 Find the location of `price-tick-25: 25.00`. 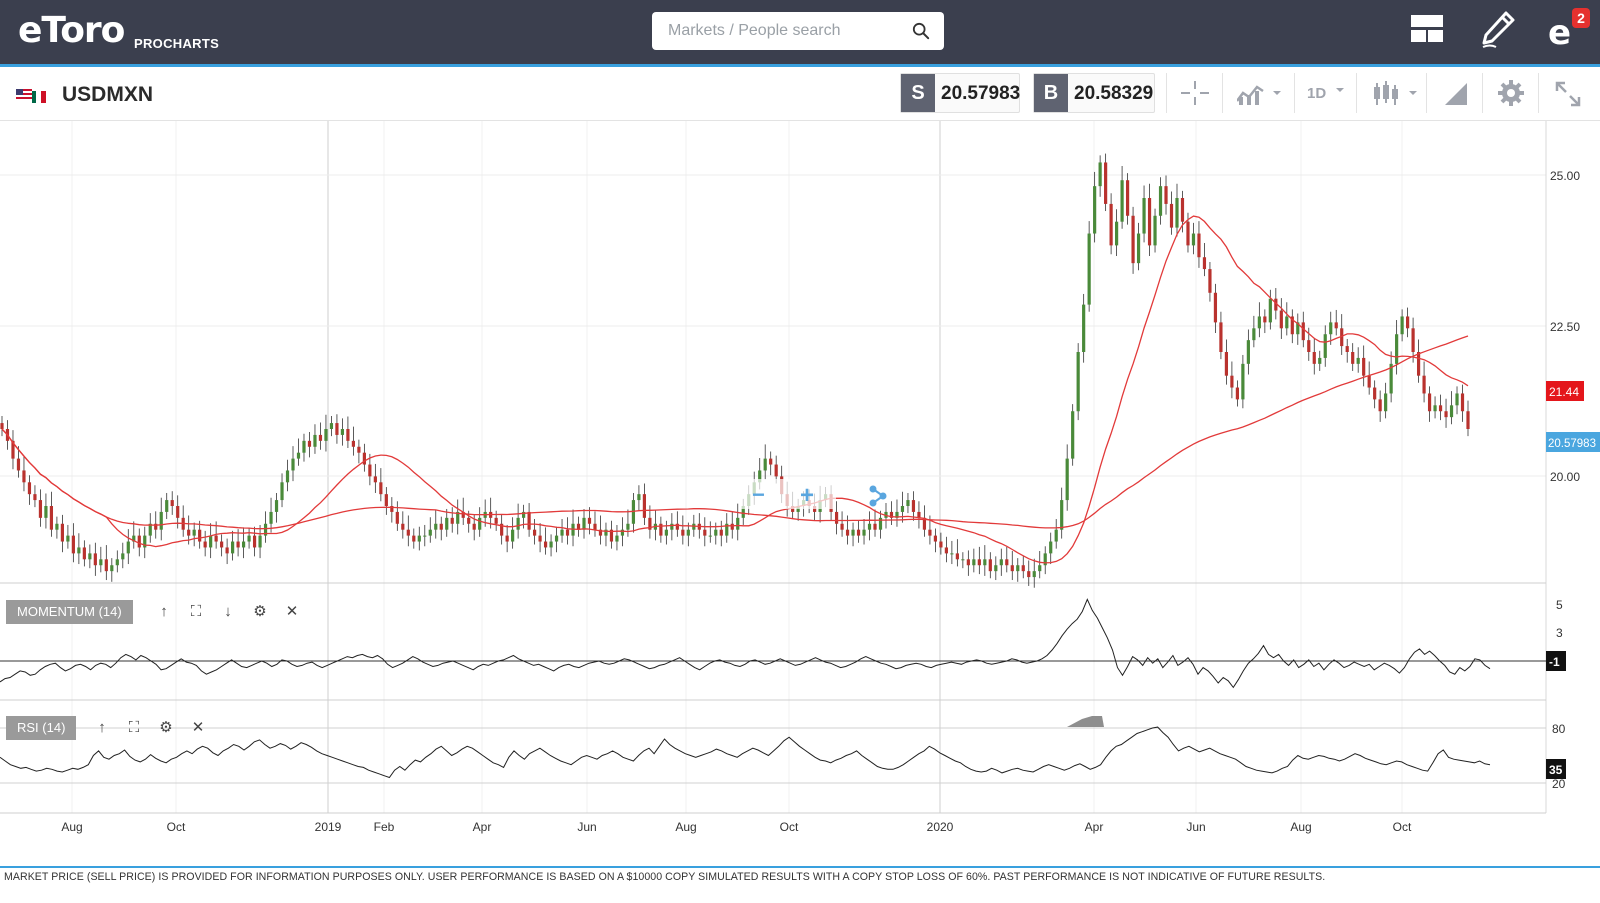

price-tick-25: 25.00 is located at coordinates (1565, 176).